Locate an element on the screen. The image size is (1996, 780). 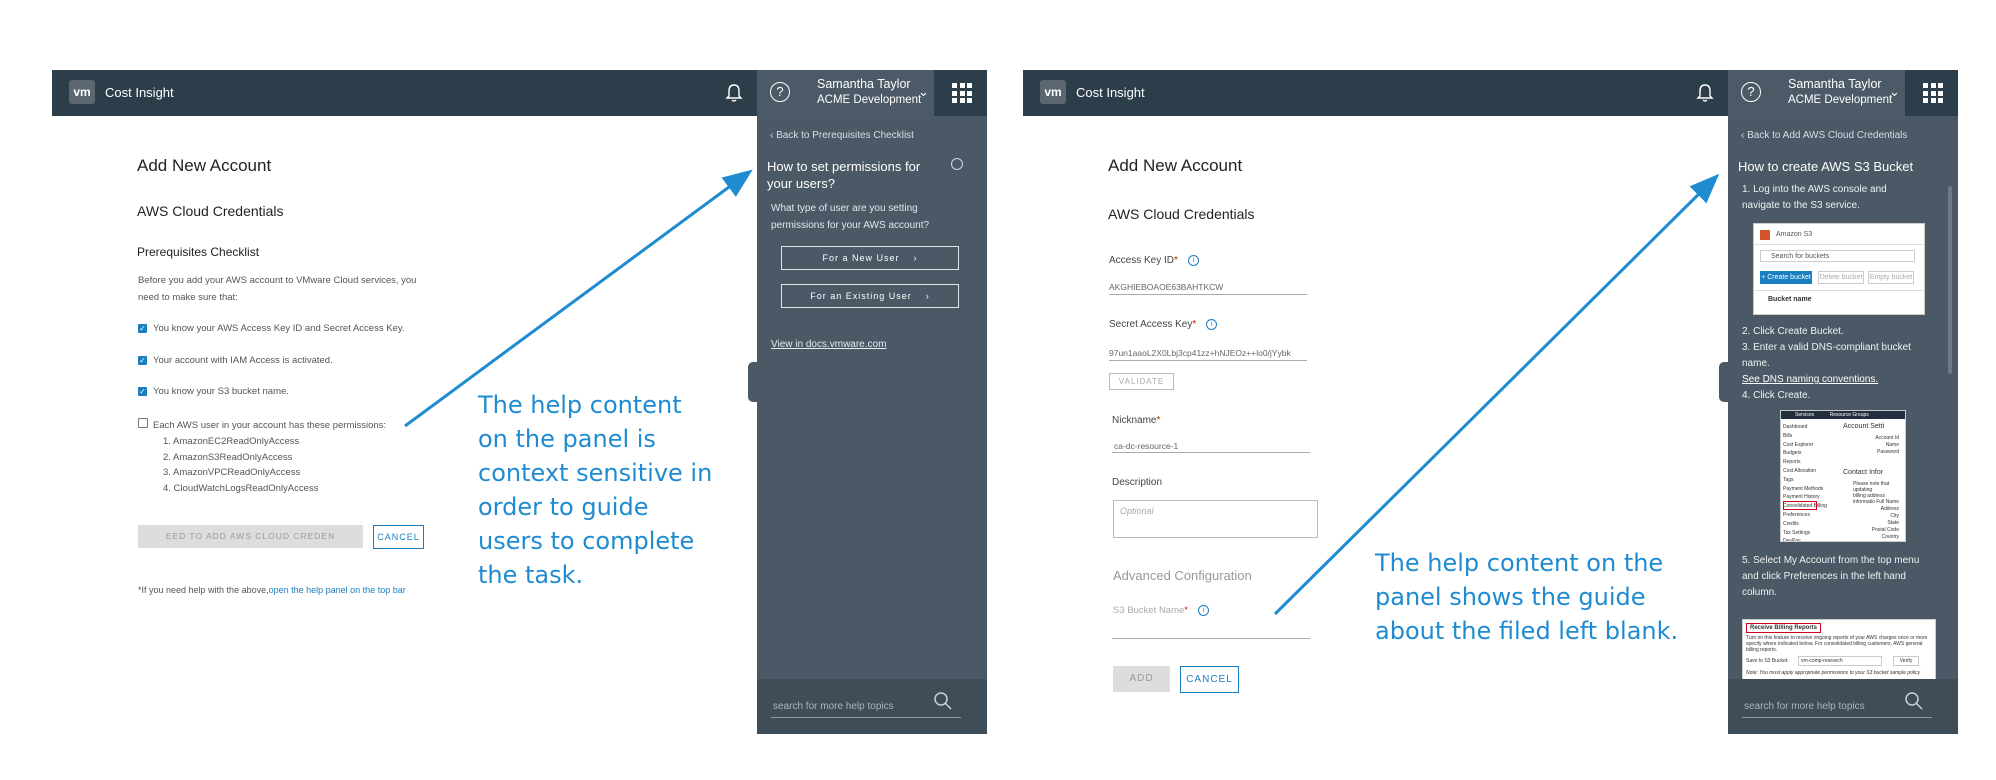
nickname-label: Nickname* is located at coordinates (1136, 420).